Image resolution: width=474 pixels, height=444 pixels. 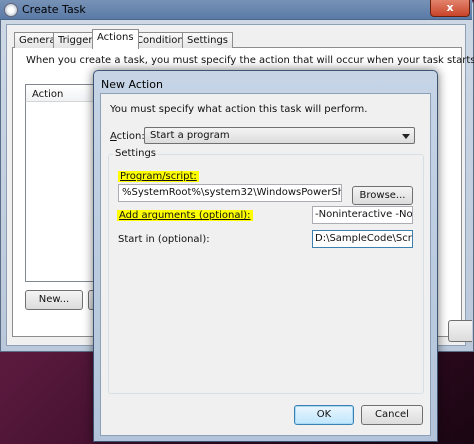 What do you see at coordinates (208, 40) in the screenshot?
I see `tab-settings: Settings` at bounding box center [208, 40].